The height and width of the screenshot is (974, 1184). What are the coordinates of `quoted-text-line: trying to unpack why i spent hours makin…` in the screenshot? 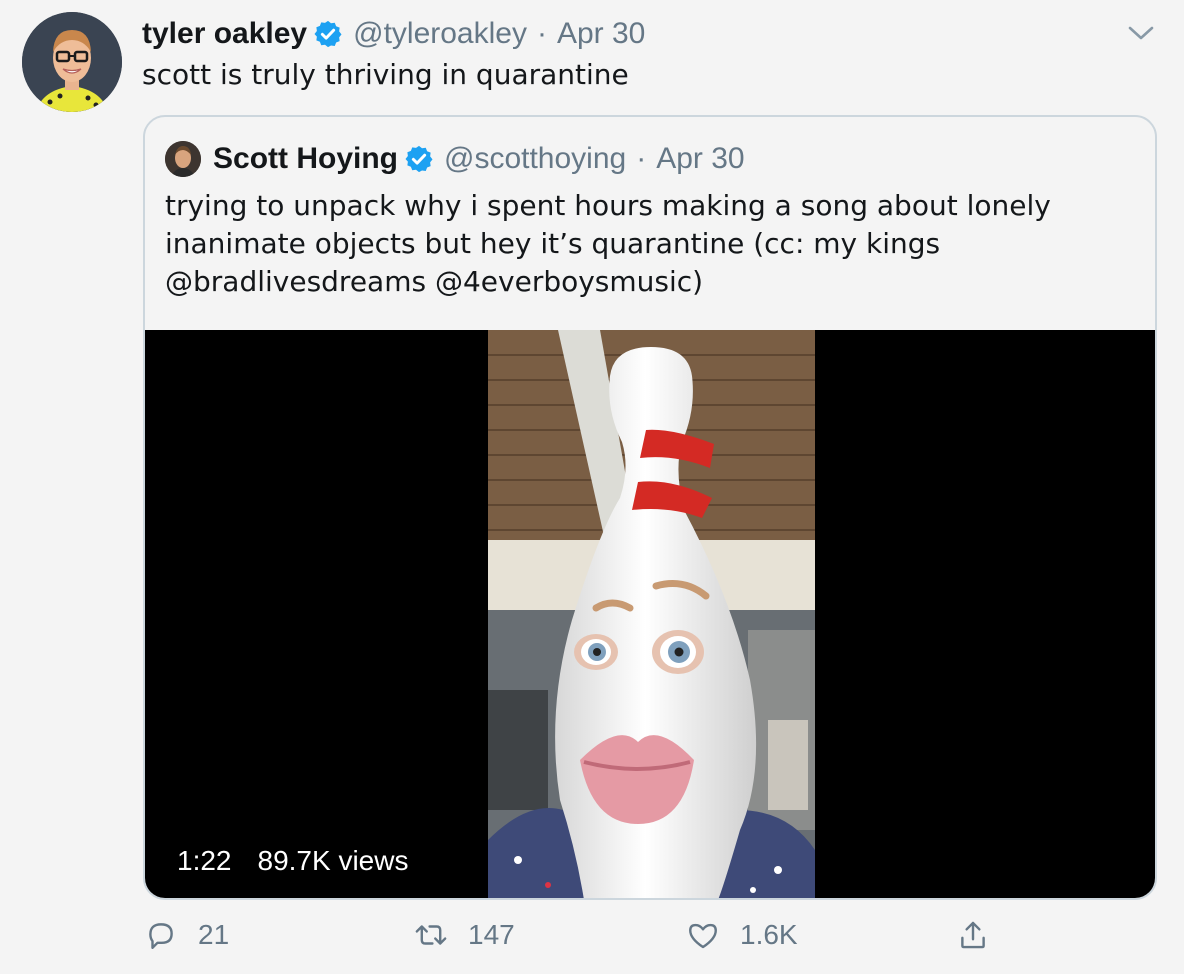 It's located at (608, 205).